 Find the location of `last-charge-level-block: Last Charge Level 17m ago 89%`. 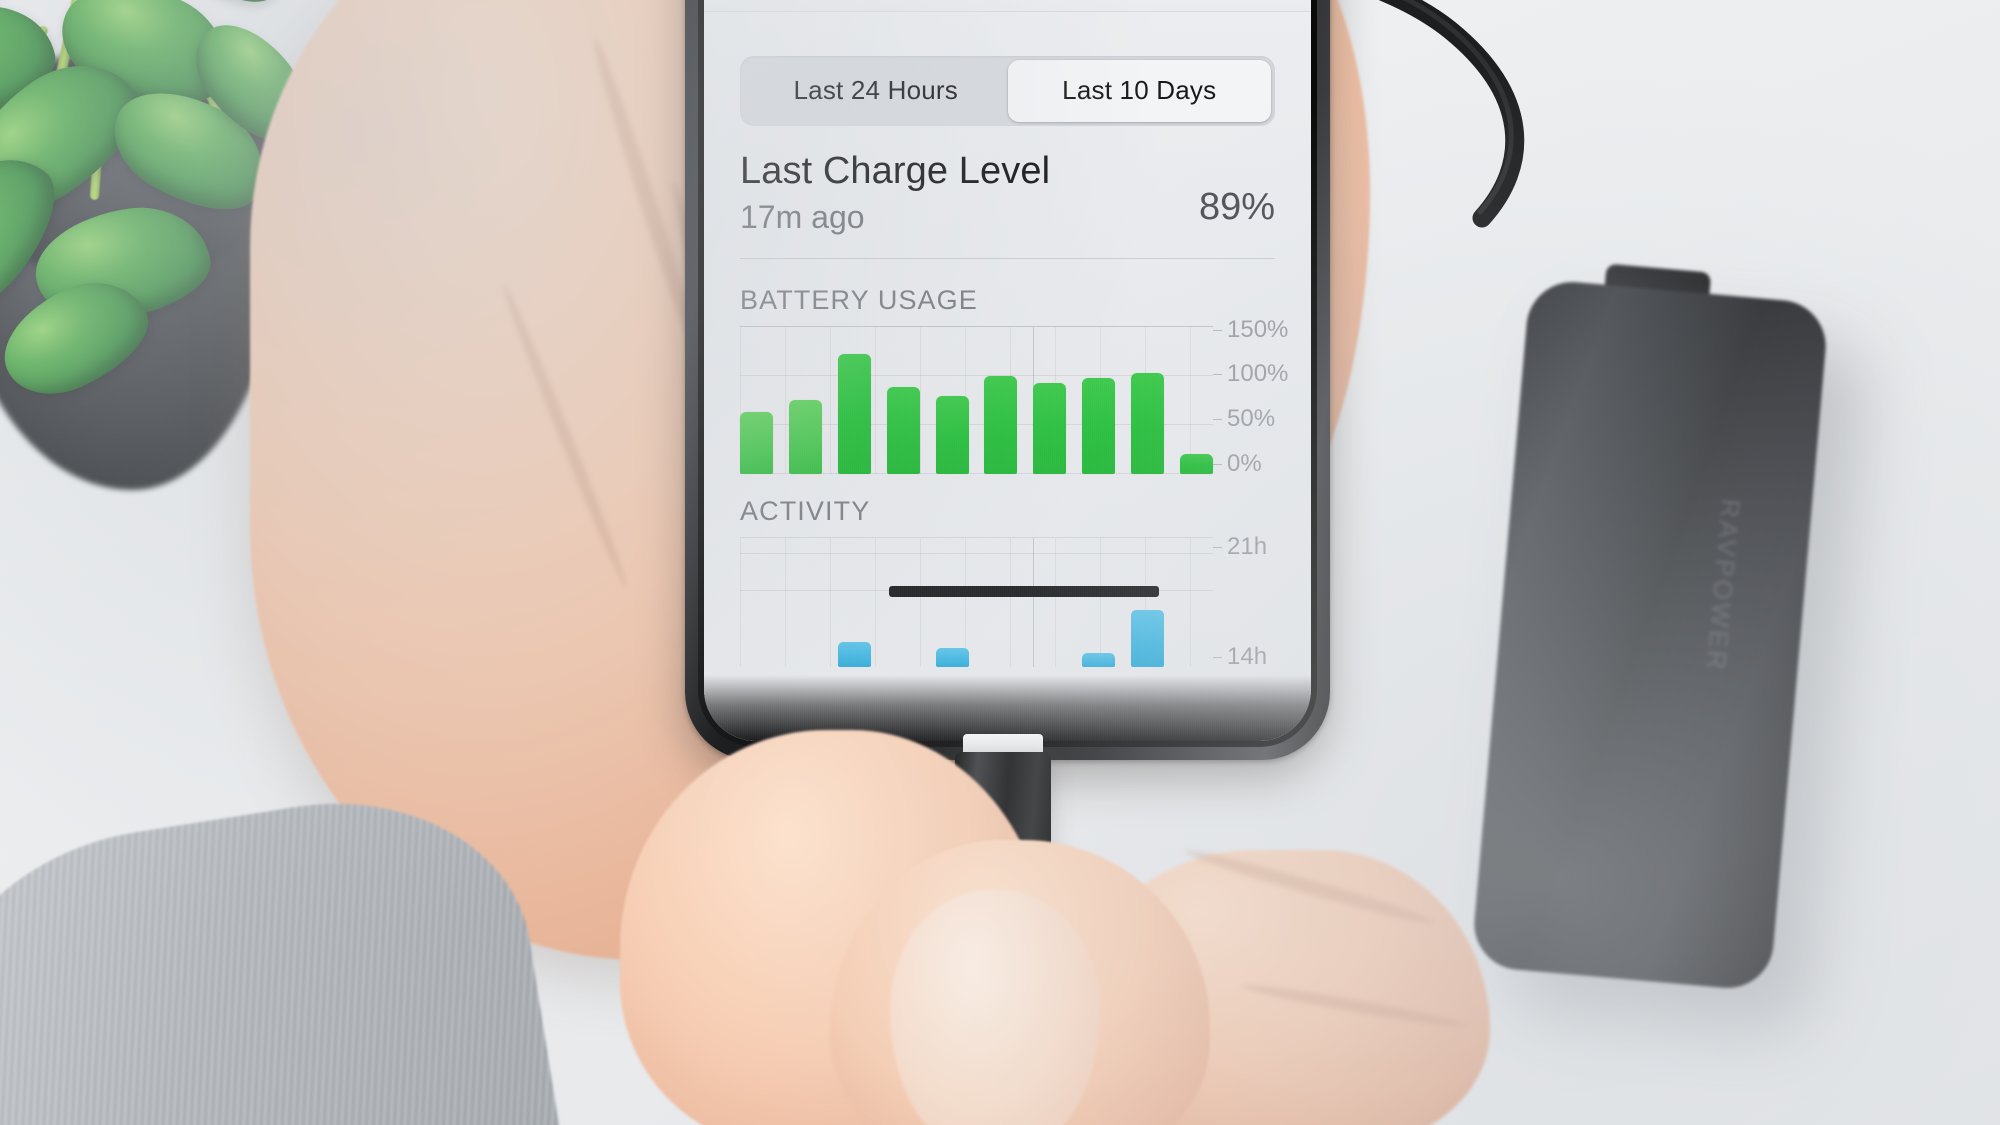

last-charge-level-block: Last Charge Level 17m ago 89% is located at coordinates (1007, 181).